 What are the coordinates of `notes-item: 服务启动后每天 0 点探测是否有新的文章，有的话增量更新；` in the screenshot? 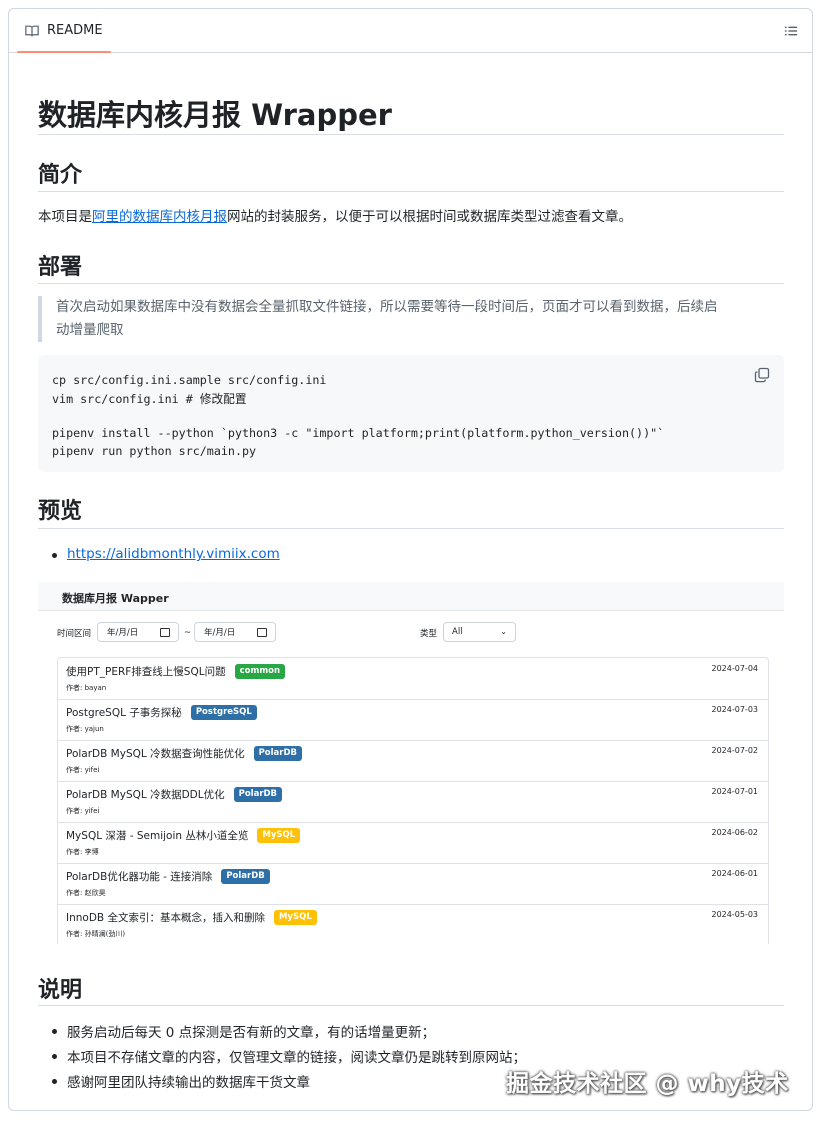 It's located at (251, 1033).